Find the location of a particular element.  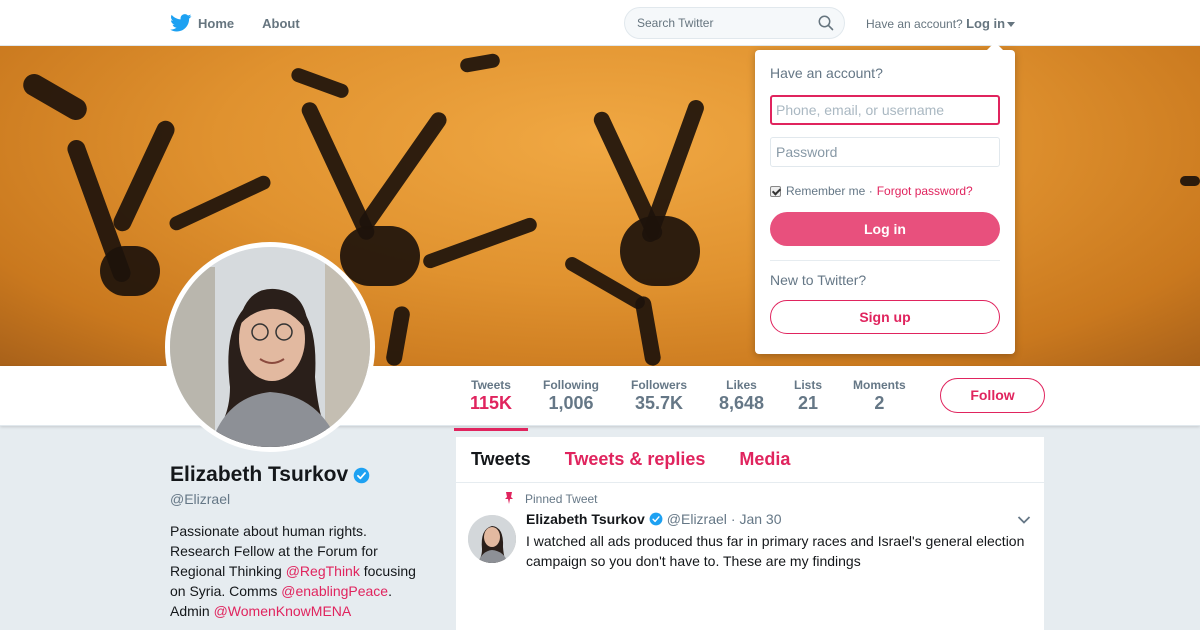

divider is located at coordinates (885, 260).